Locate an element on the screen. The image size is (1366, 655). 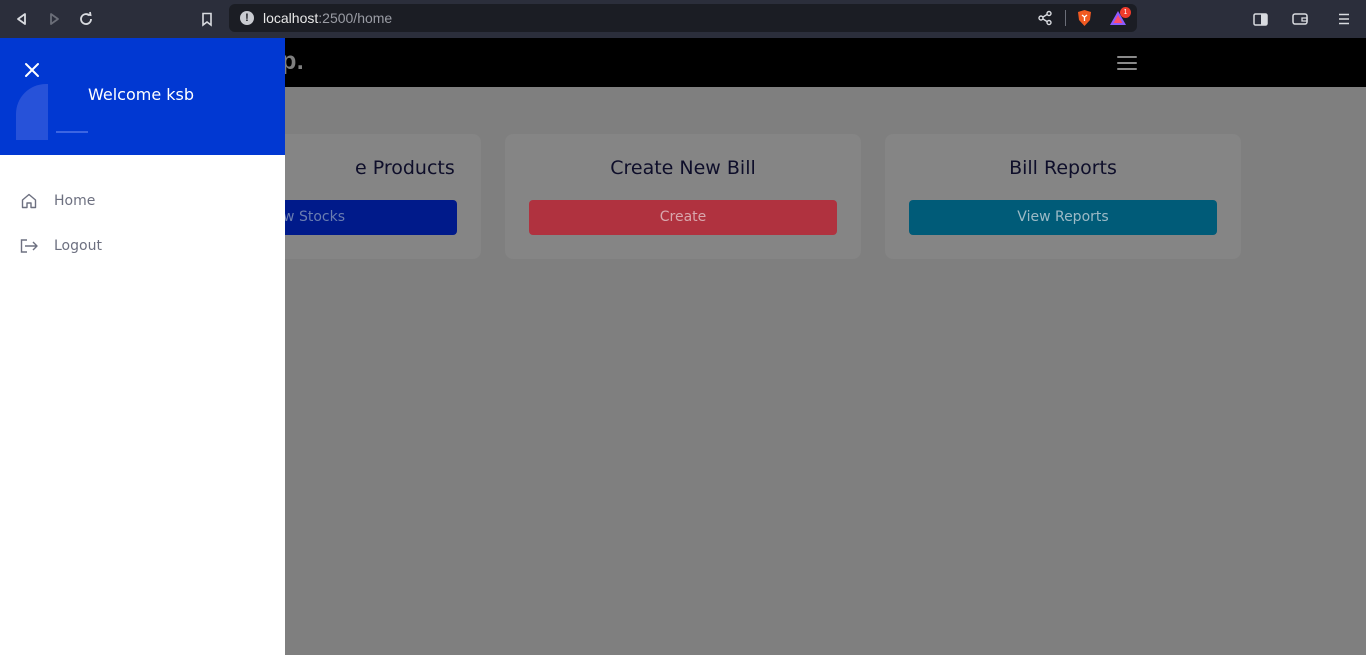
browser-toolbar: ! localhost:2500/home 1 is located at coordinates (683, 19).